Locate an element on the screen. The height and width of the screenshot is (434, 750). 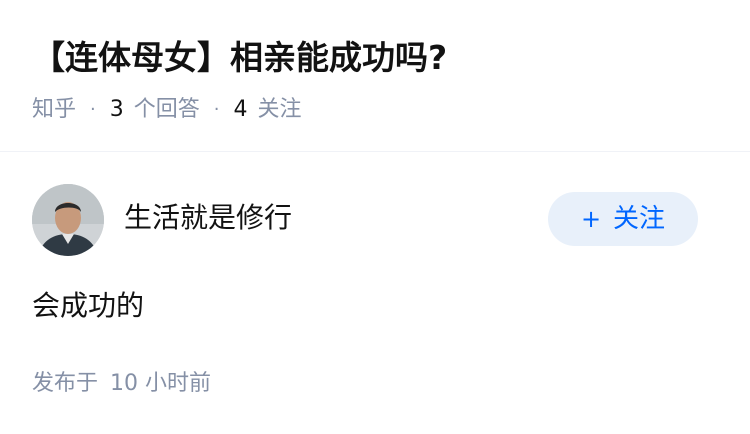
follow-count-label: 关注 is located at coordinates (279, 109).